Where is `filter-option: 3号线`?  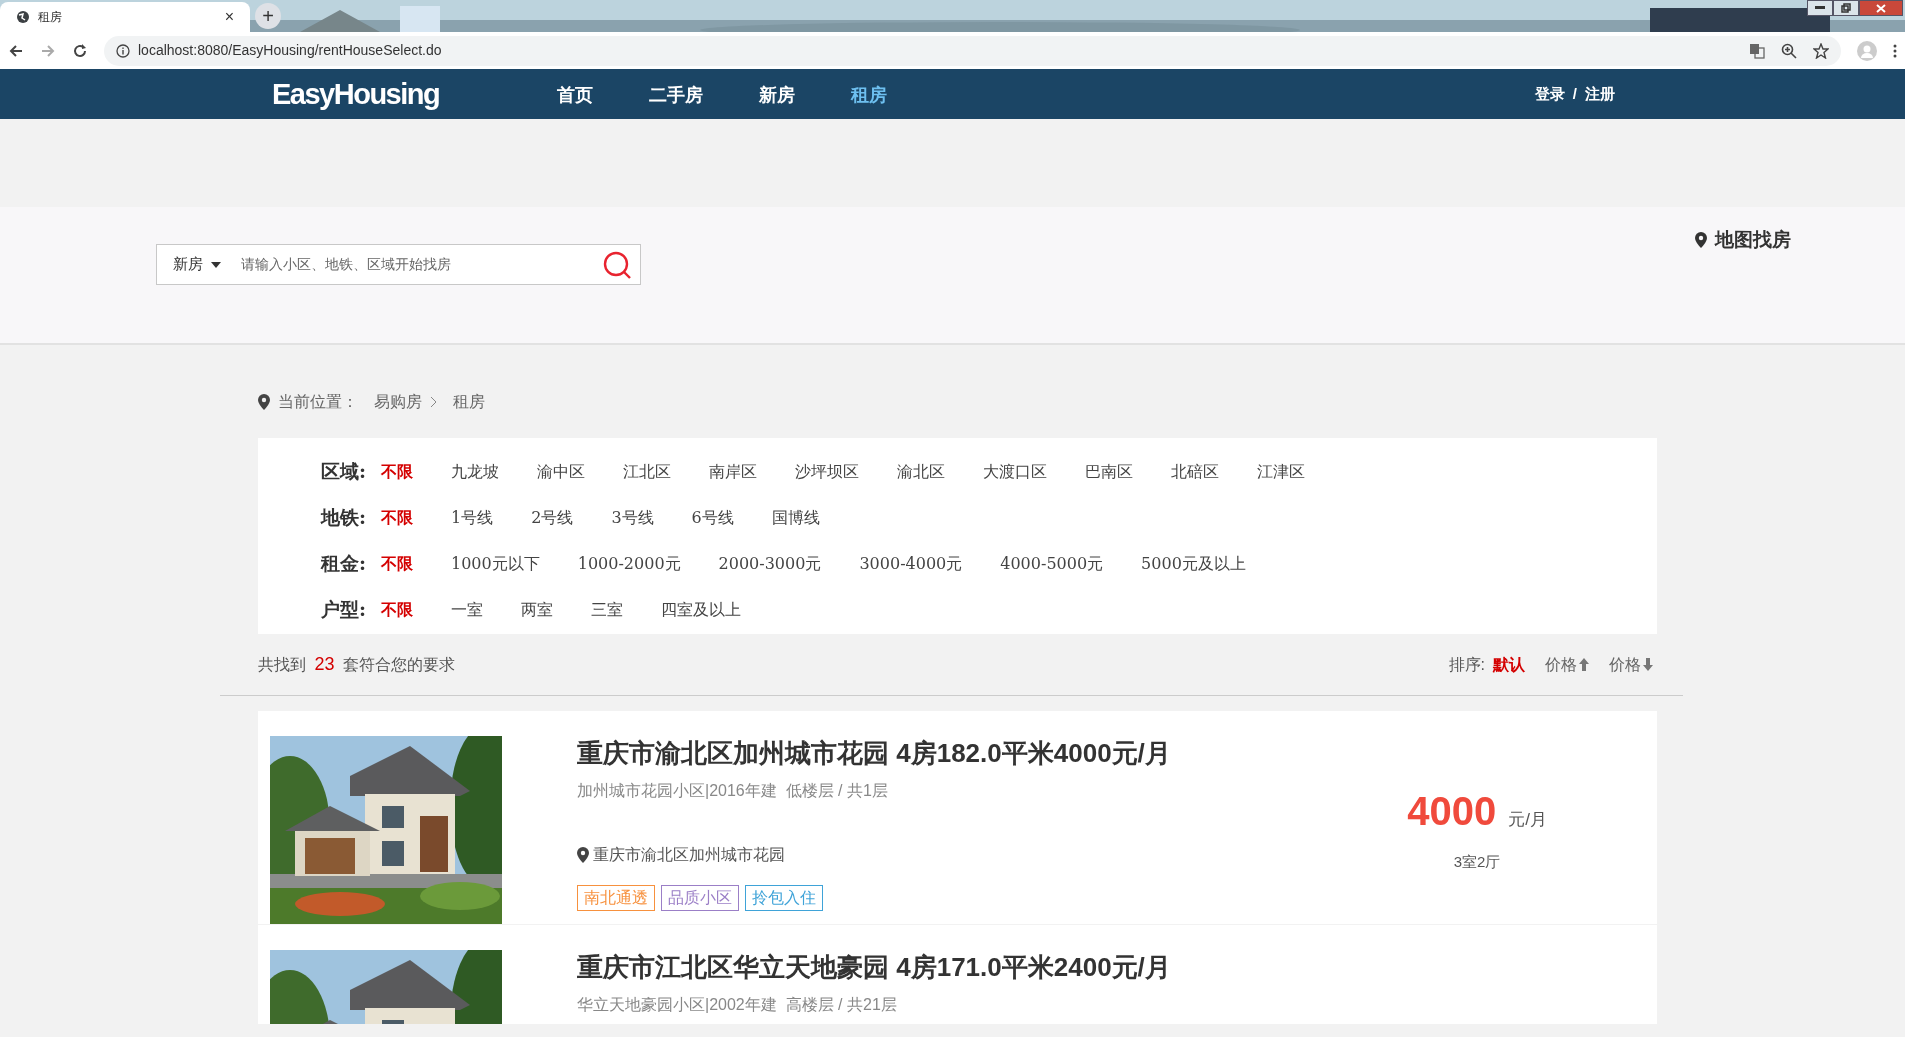
filter-option: 3号线 is located at coordinates (632, 517).